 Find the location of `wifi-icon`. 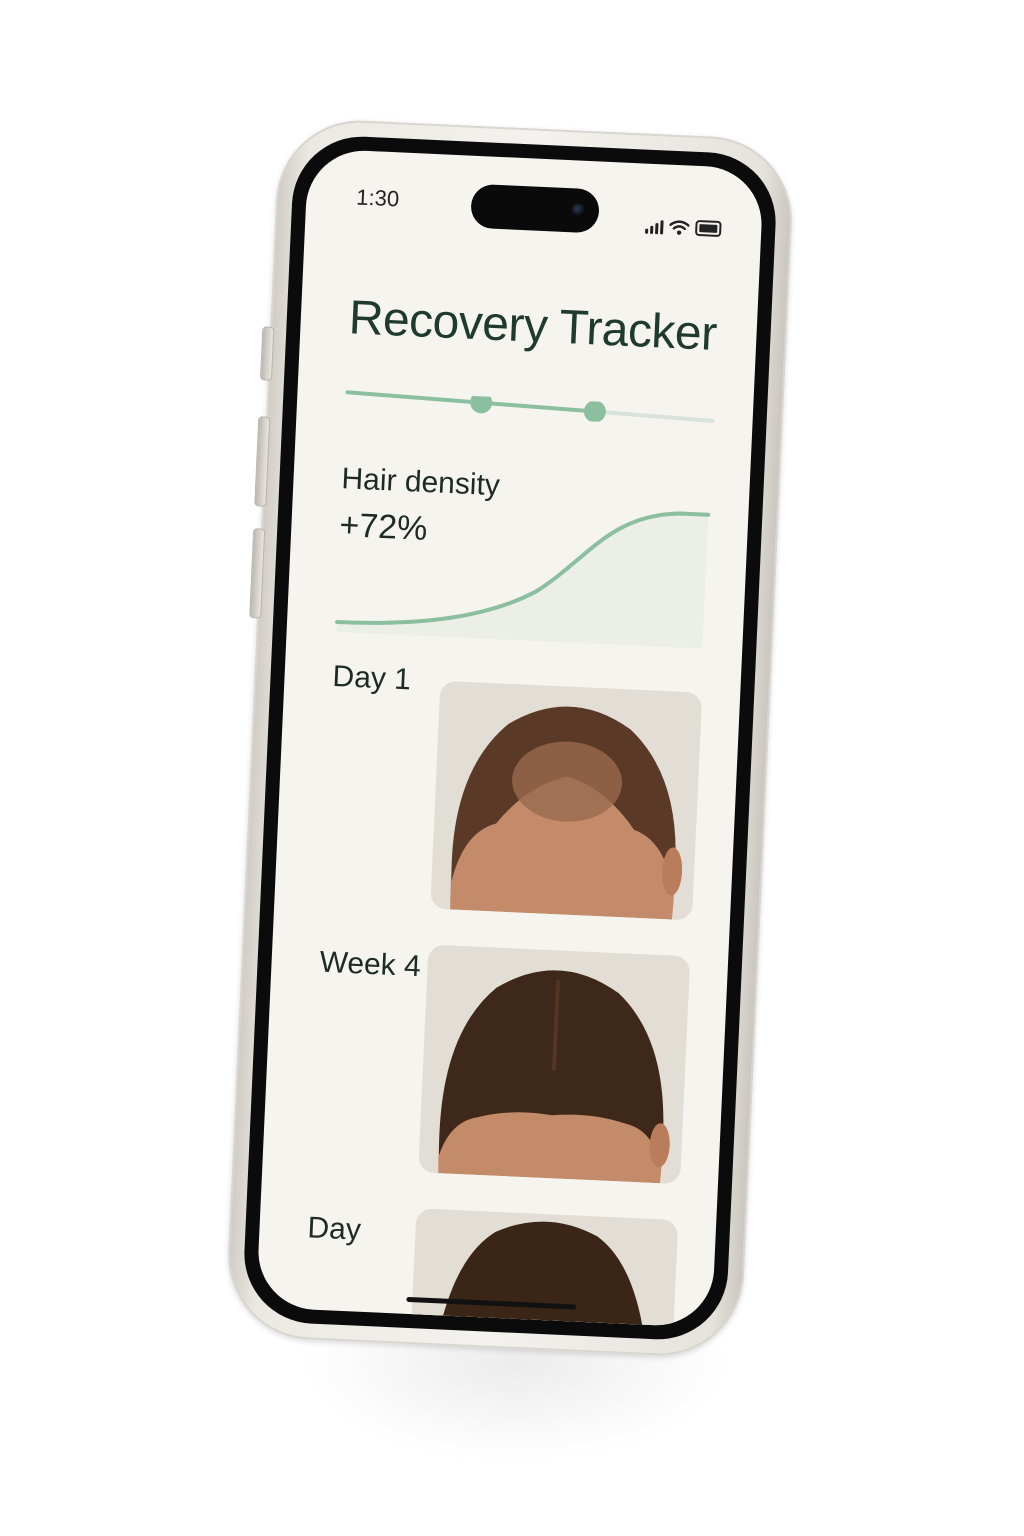

wifi-icon is located at coordinates (679, 227).